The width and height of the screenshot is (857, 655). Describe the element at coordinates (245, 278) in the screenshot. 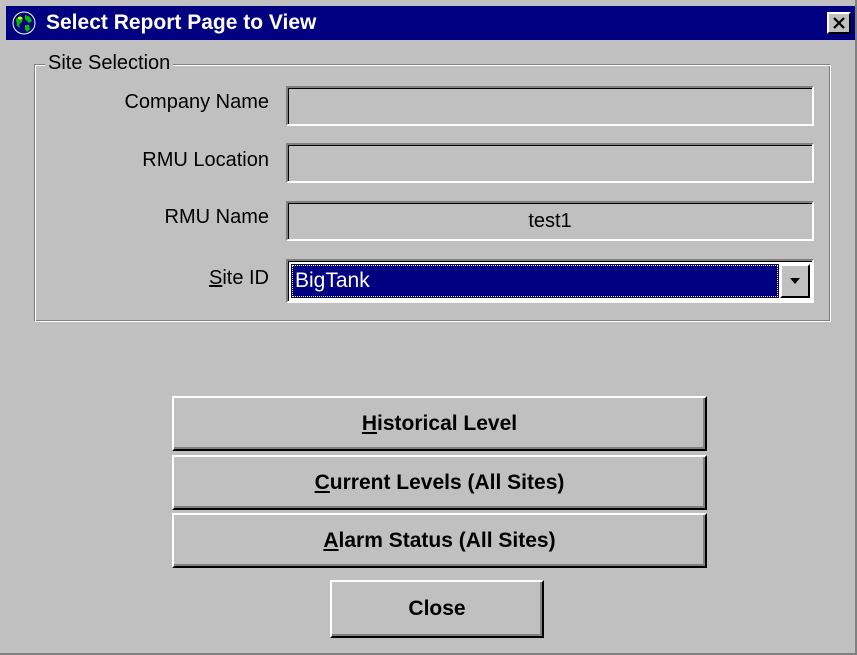

I see `site-id-label-text: ite ID` at that location.